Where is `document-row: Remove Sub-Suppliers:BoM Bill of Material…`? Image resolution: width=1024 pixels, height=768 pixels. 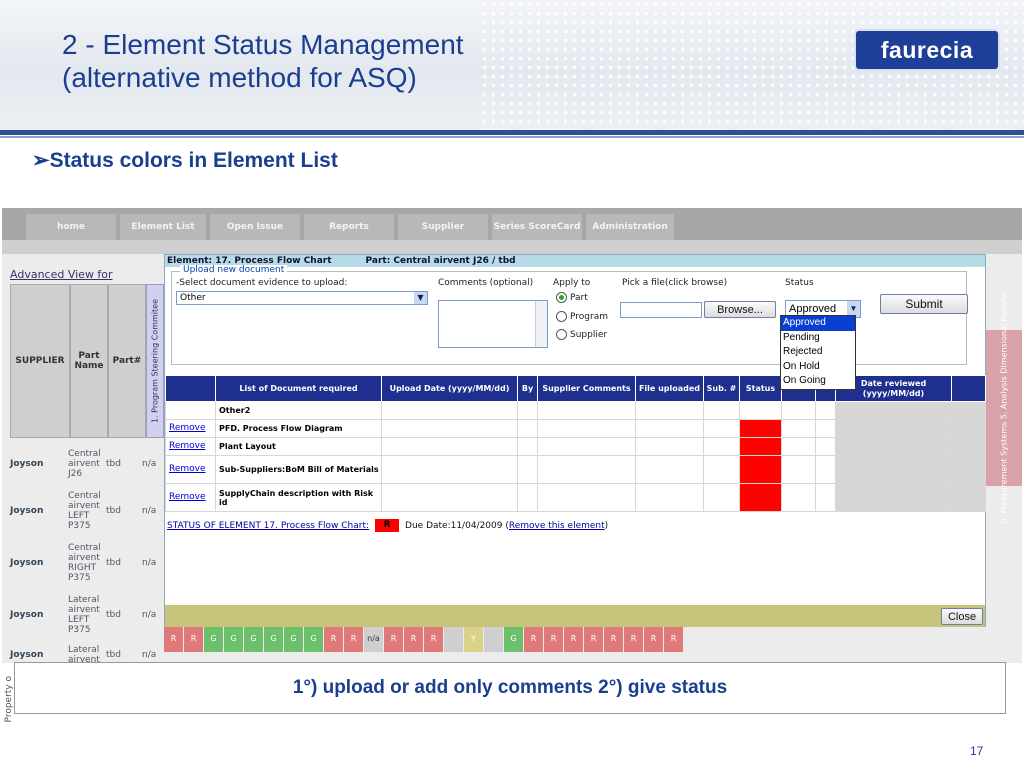
document-row: Remove Sub-Suppliers:BoM Bill of Material… is located at coordinates (575, 469).